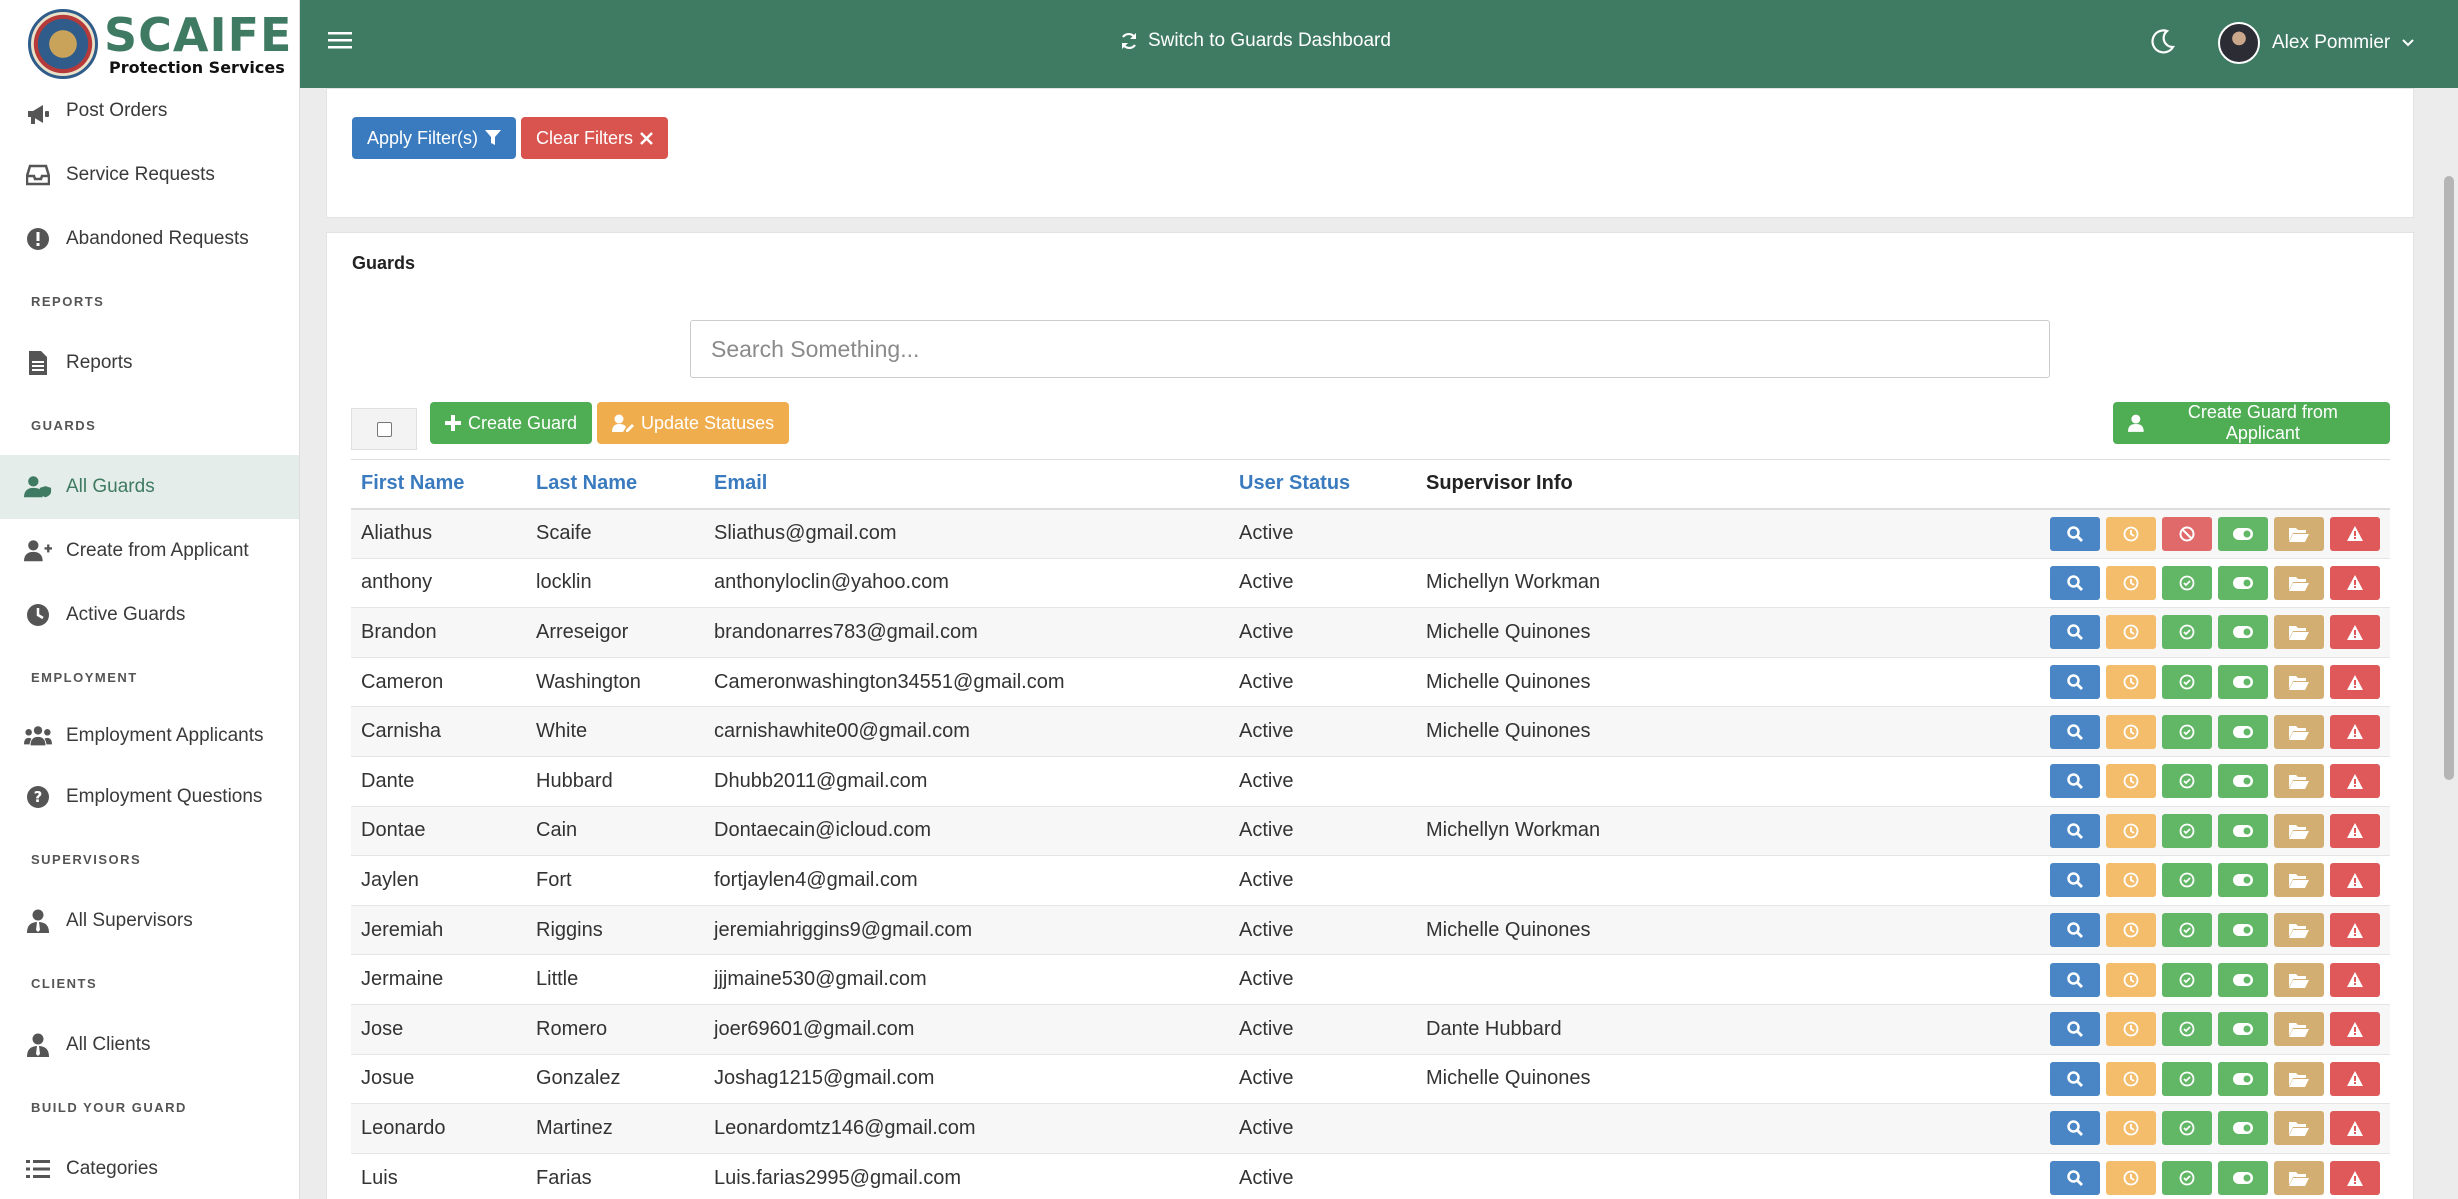 The height and width of the screenshot is (1199, 2458). I want to click on create-guard-button: Create Guard, so click(511, 423).